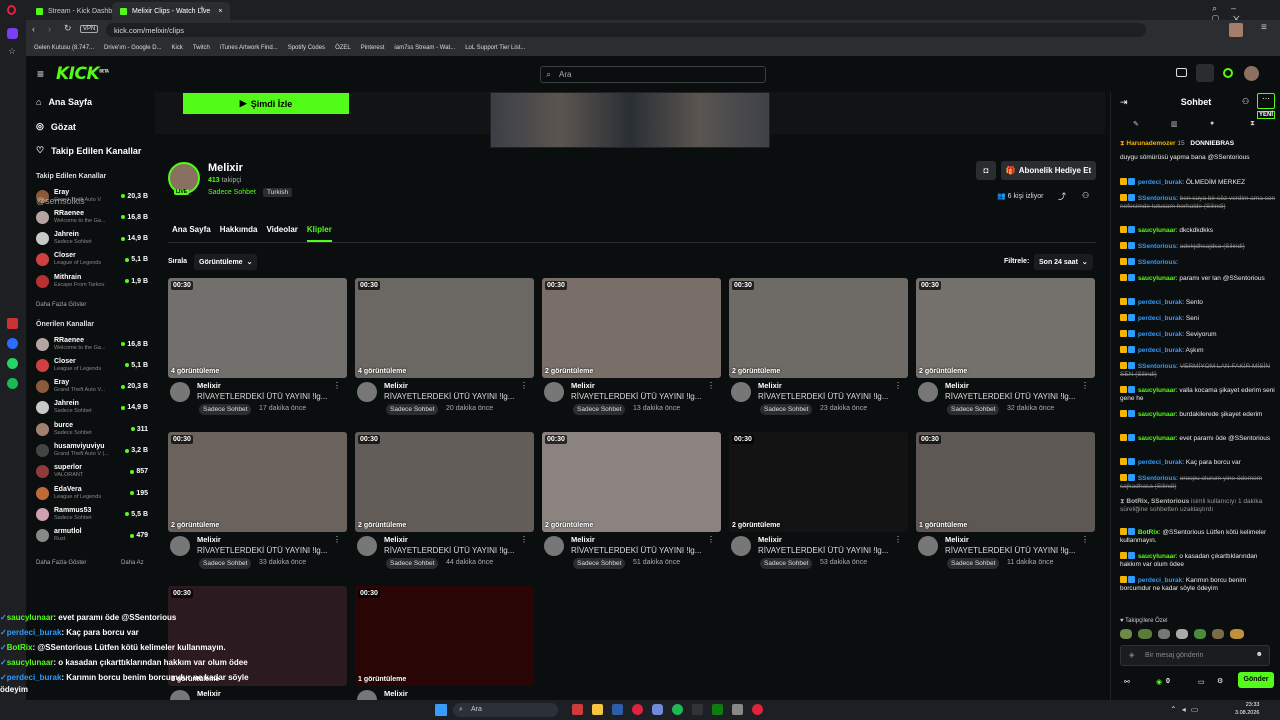 This screenshot has width=1280, height=720. Describe the element at coordinates (1148, 532) in the screenshot. I see `chat-username: BotRix` at that location.